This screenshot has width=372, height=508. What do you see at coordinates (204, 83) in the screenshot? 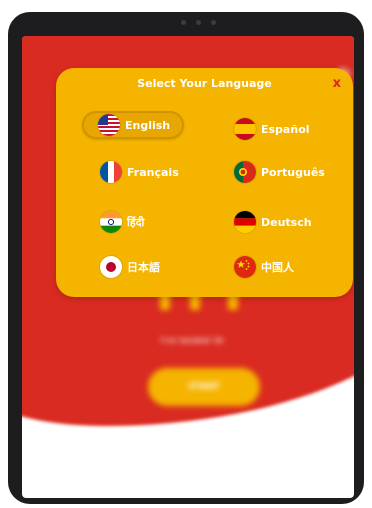
I see `modal-title: Select Your Language` at bounding box center [204, 83].